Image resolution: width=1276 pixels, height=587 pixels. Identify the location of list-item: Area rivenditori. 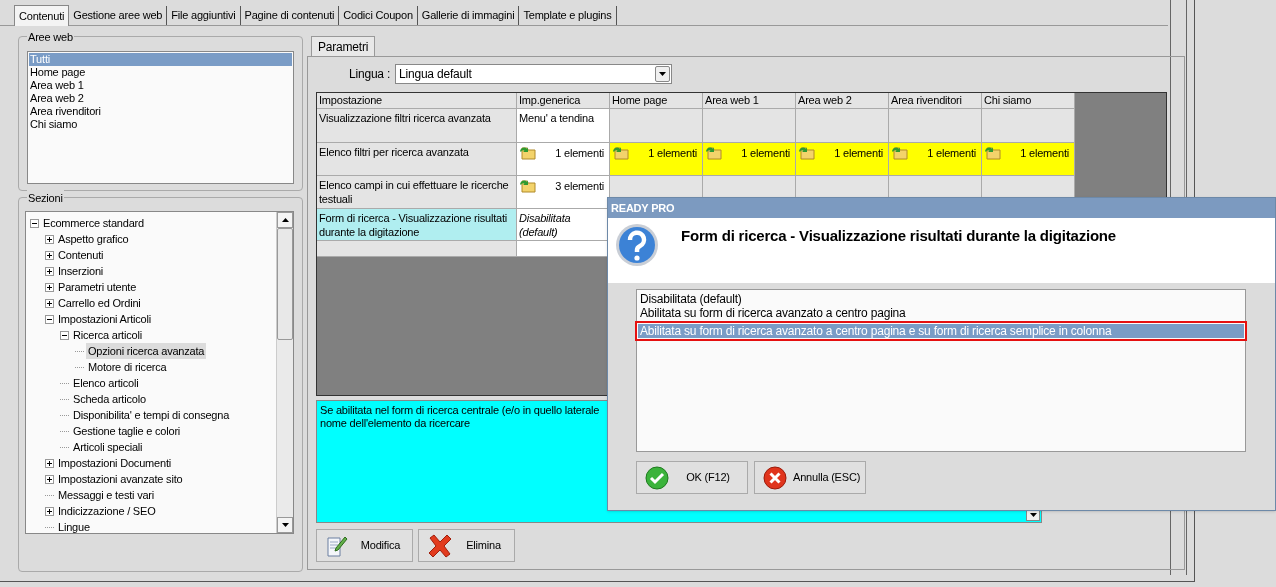
(160, 111).